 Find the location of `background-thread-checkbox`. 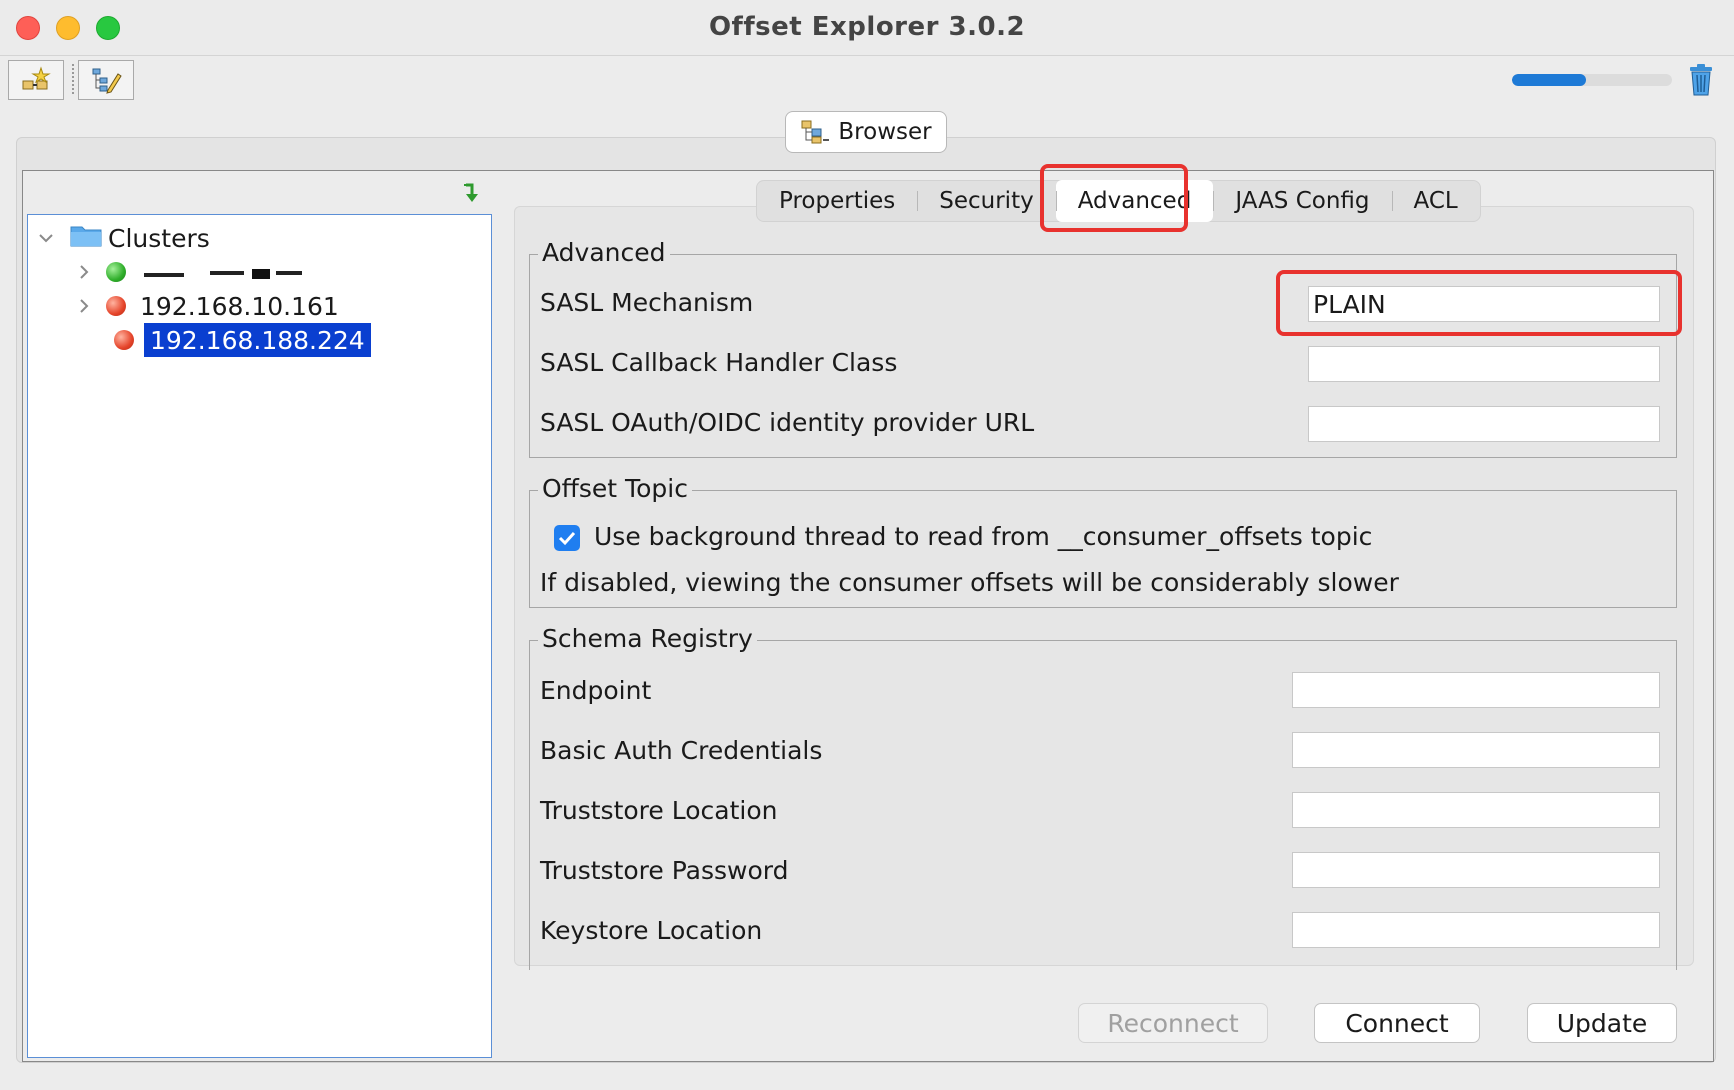

background-thread-checkbox is located at coordinates (567, 538).